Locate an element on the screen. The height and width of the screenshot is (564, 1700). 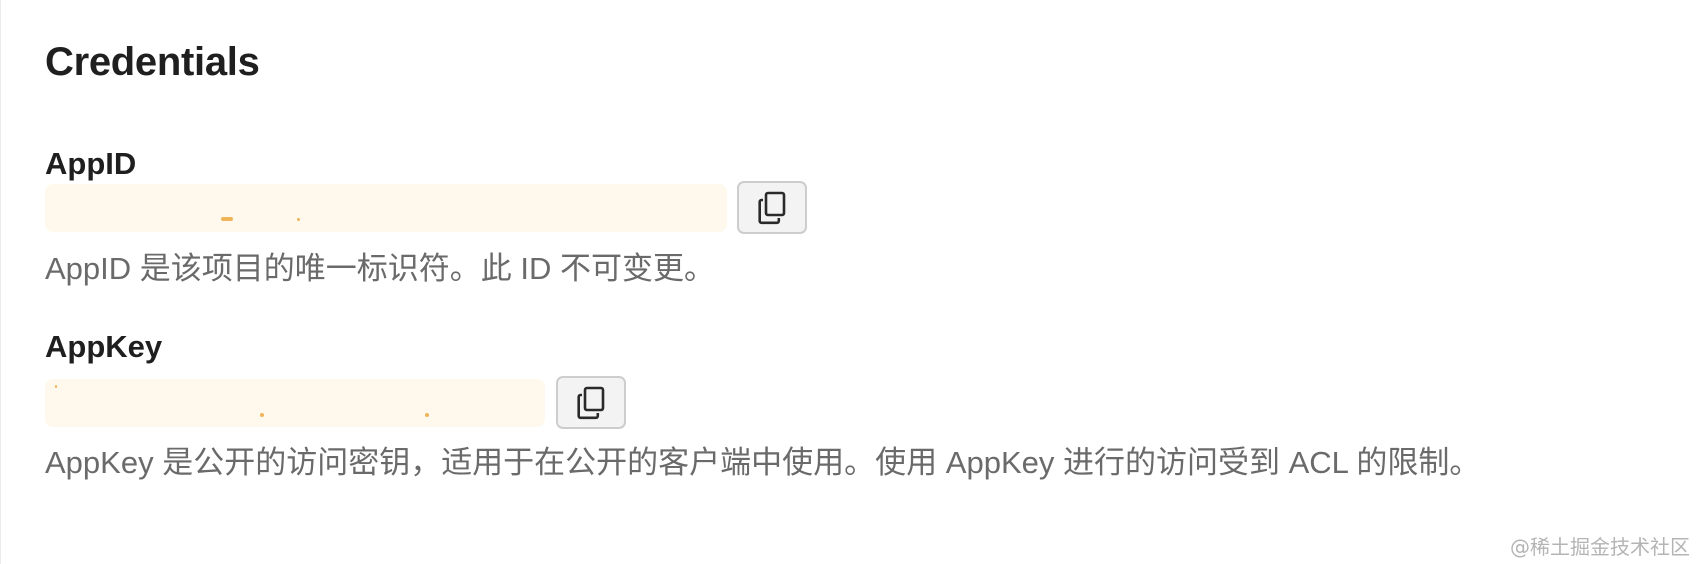
appkey-label: AppKey is located at coordinates (104, 346).